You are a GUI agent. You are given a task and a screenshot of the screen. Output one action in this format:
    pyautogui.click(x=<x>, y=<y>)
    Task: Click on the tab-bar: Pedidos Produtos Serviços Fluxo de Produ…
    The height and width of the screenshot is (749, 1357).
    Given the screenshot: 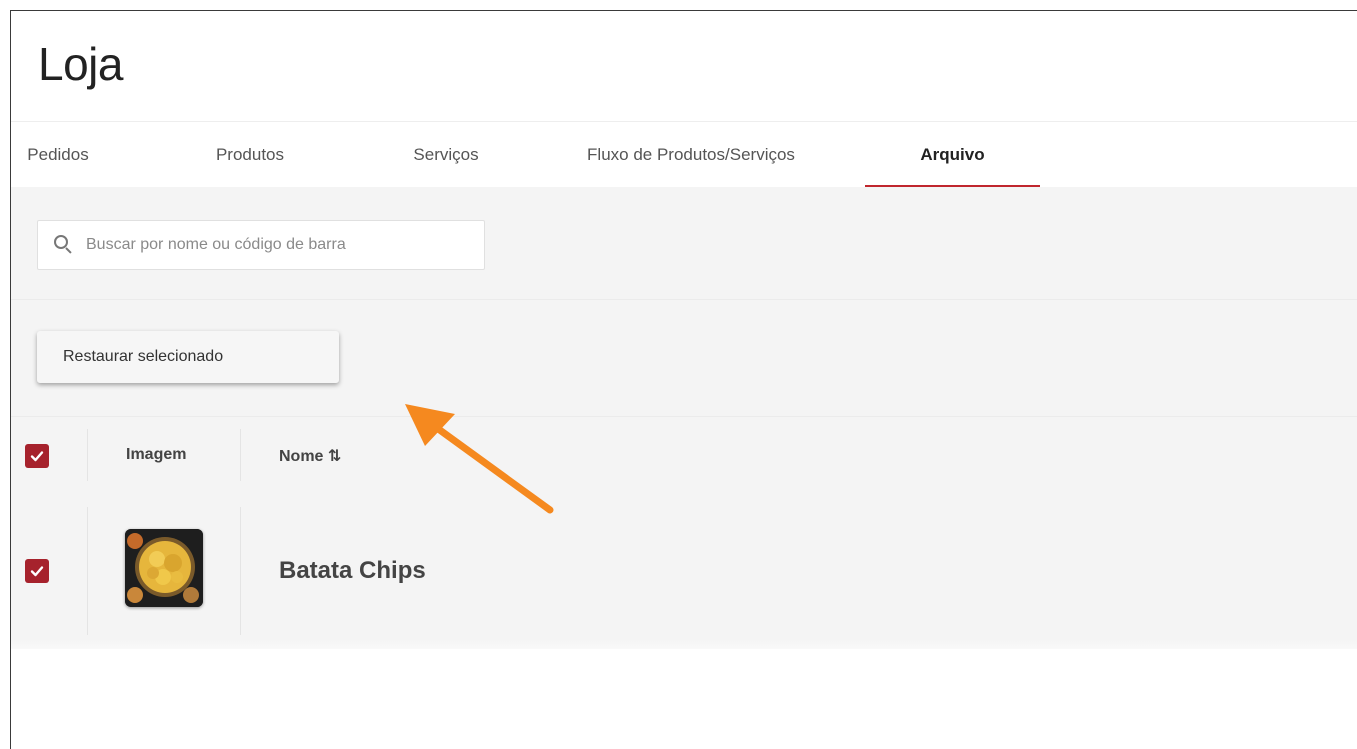 What is the action you would take?
    pyautogui.click(x=684, y=154)
    